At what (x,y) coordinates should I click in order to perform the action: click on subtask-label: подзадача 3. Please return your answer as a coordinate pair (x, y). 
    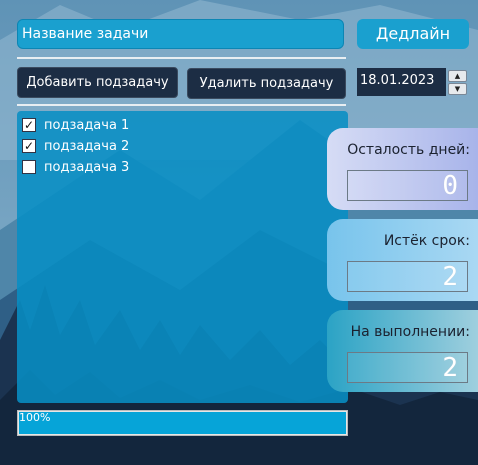
    Looking at the image, I should click on (87, 167).